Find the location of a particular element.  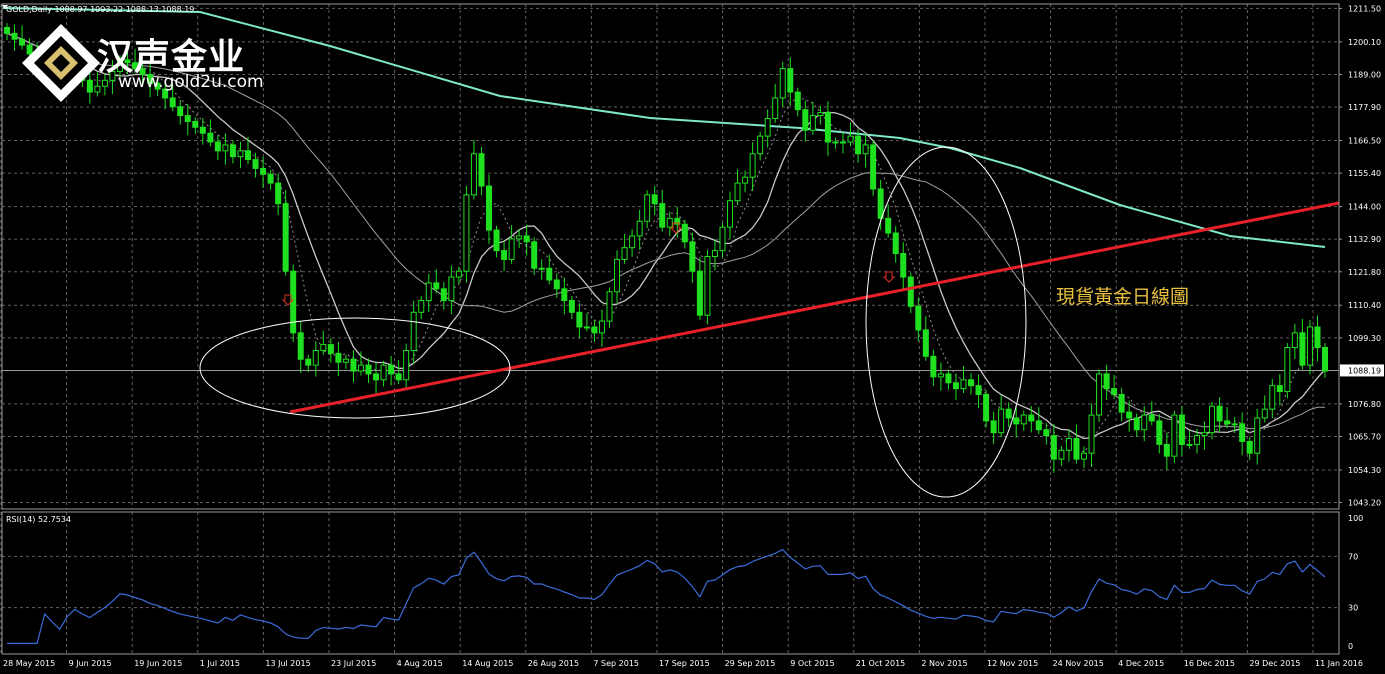

rsi-tick-label: 30 is located at coordinates (1353, 608).